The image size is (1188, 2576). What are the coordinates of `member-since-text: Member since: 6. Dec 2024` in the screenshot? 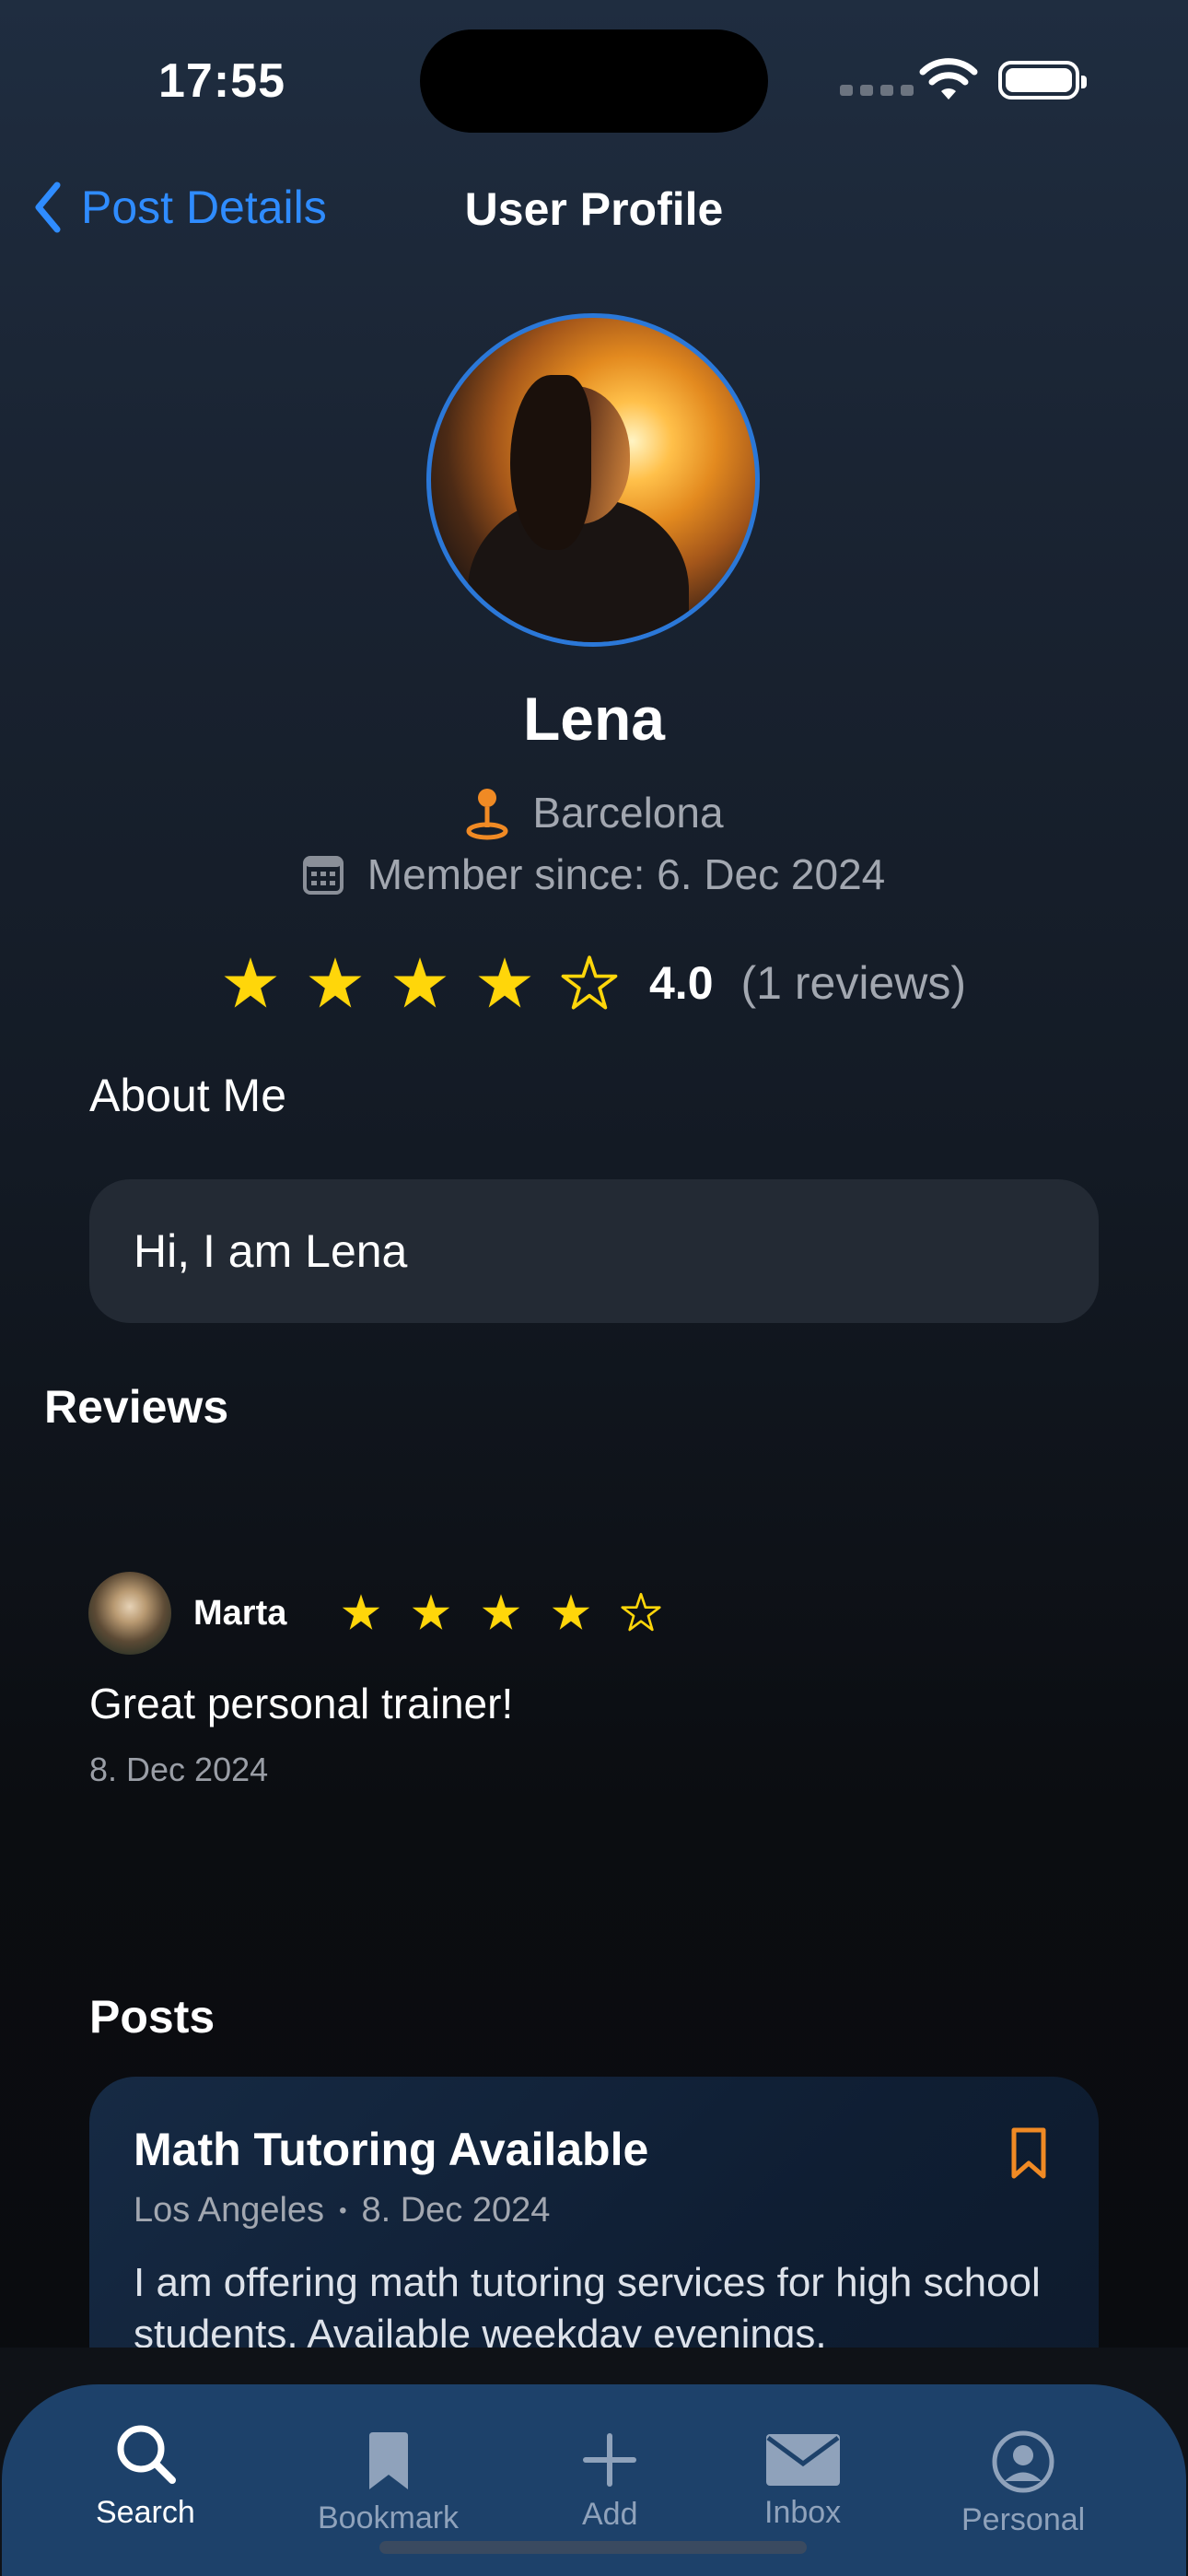 It's located at (626, 874).